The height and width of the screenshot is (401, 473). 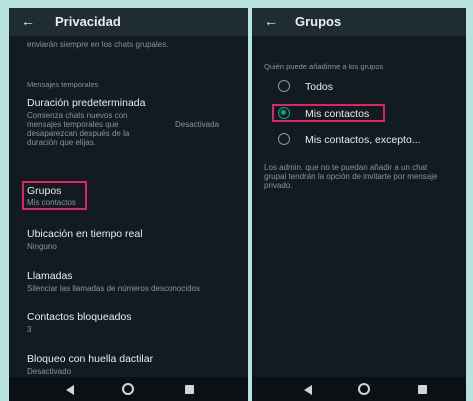 What do you see at coordinates (61, 142) in the screenshot?
I see `setting-description: duración que elijas.` at bounding box center [61, 142].